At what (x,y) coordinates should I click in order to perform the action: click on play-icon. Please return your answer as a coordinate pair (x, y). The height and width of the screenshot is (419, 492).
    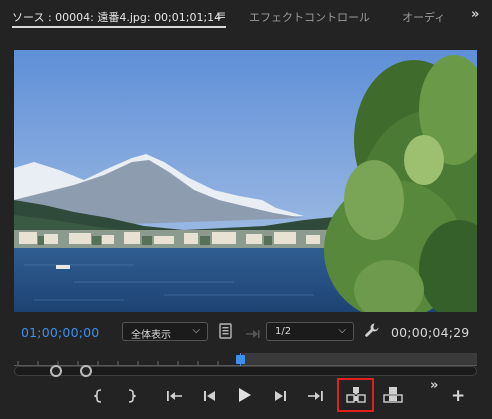
    Looking at the image, I should click on (245, 397).